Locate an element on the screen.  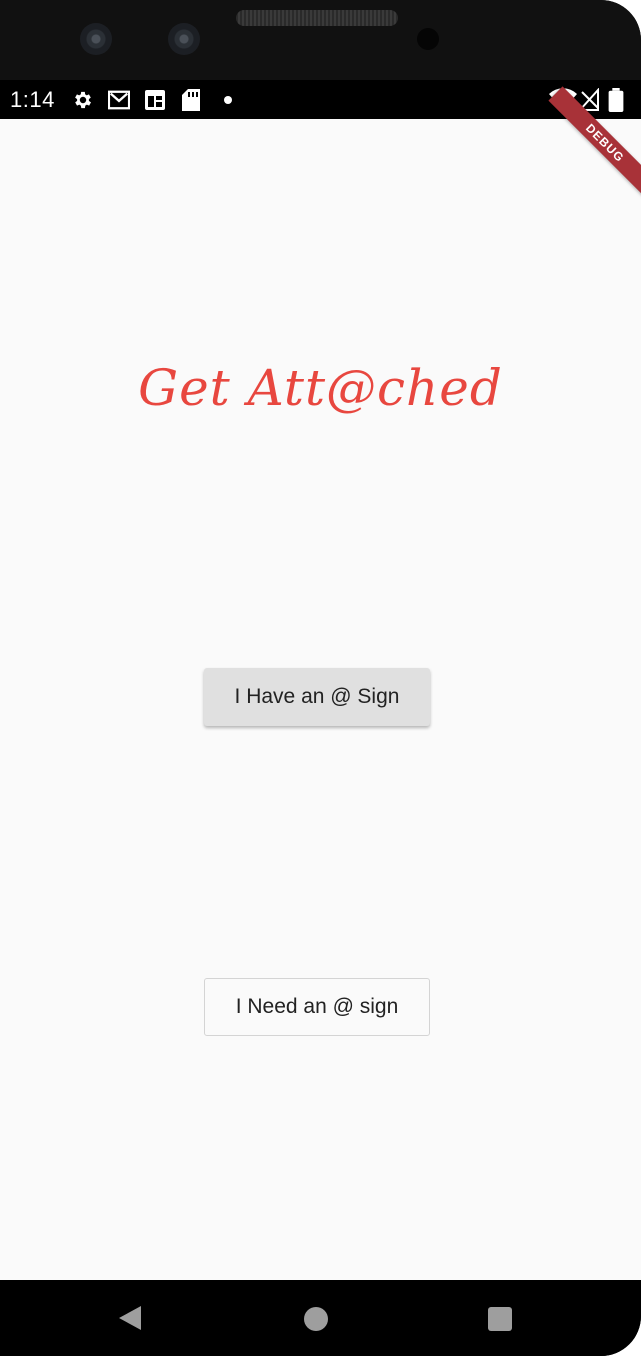
have-at-sign-button: I Have an @ Sign is located at coordinates (317, 697).